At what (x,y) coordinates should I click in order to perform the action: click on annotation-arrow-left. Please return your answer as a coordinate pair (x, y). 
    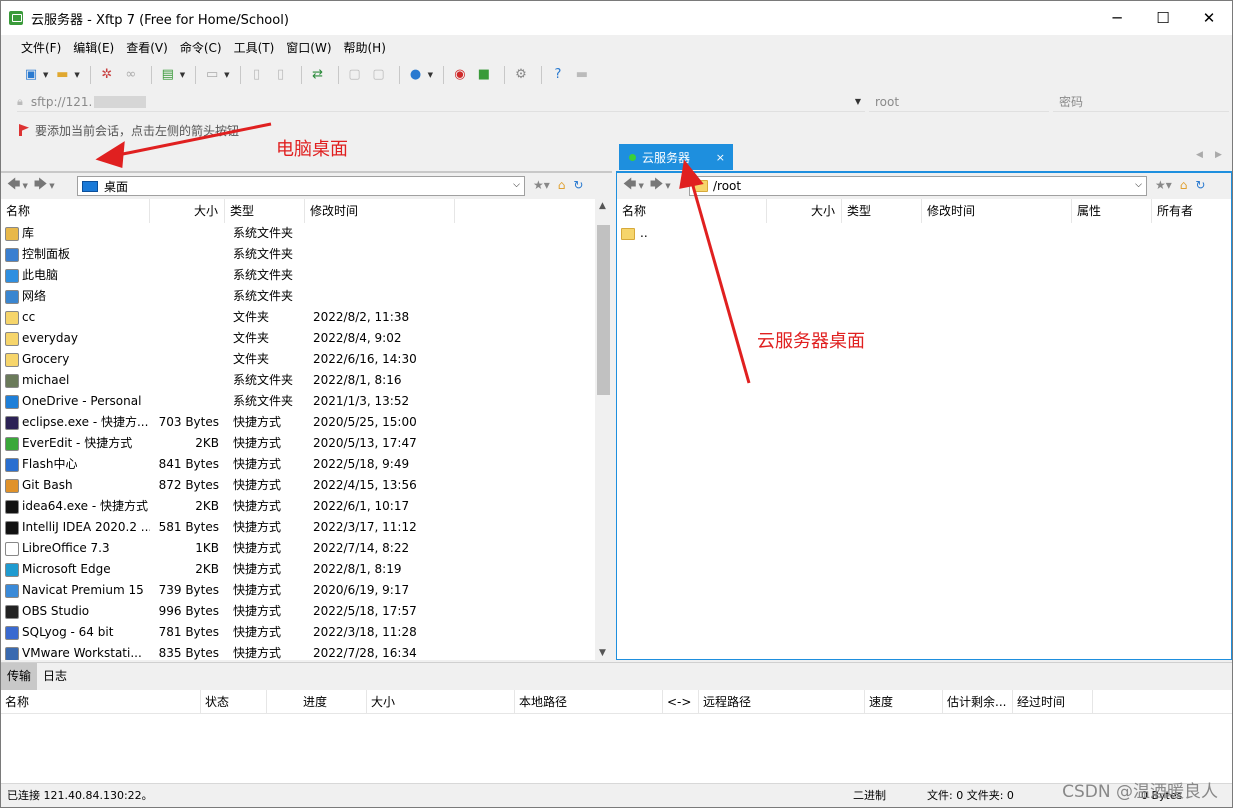
    Looking at the image, I should click on (192, 140).